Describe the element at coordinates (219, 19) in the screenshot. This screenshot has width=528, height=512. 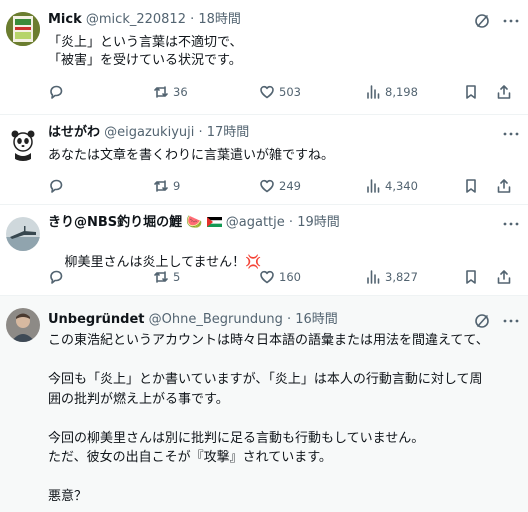
I see `timestamp: 18時間` at that location.